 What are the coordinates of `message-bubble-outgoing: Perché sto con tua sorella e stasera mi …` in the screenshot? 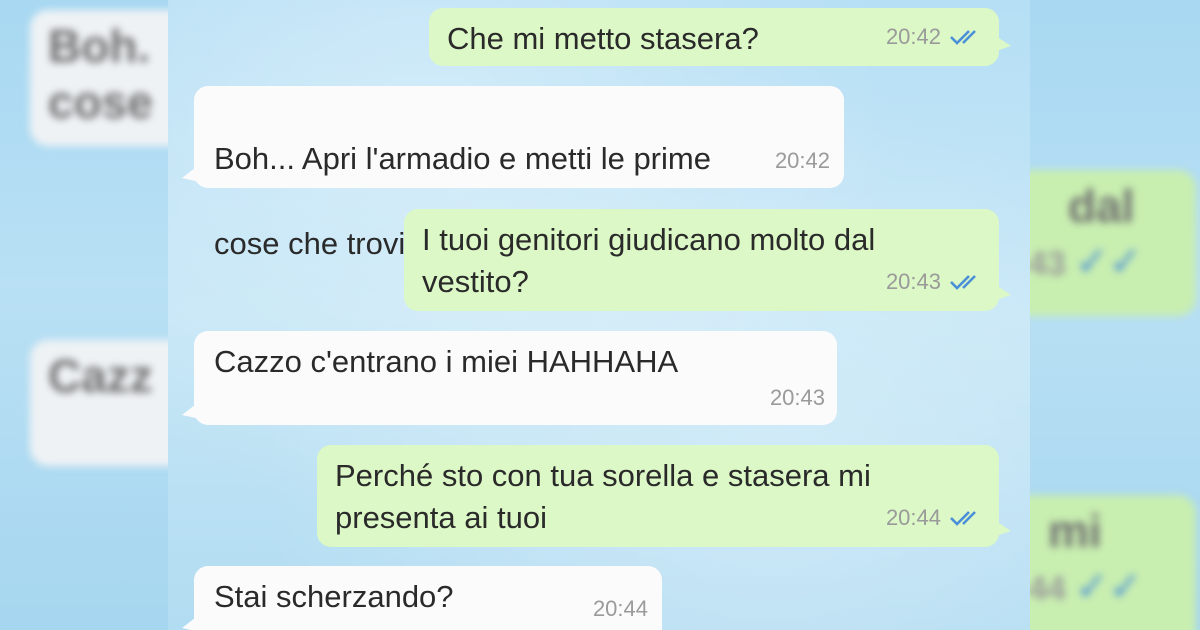 It's located at (664, 496).